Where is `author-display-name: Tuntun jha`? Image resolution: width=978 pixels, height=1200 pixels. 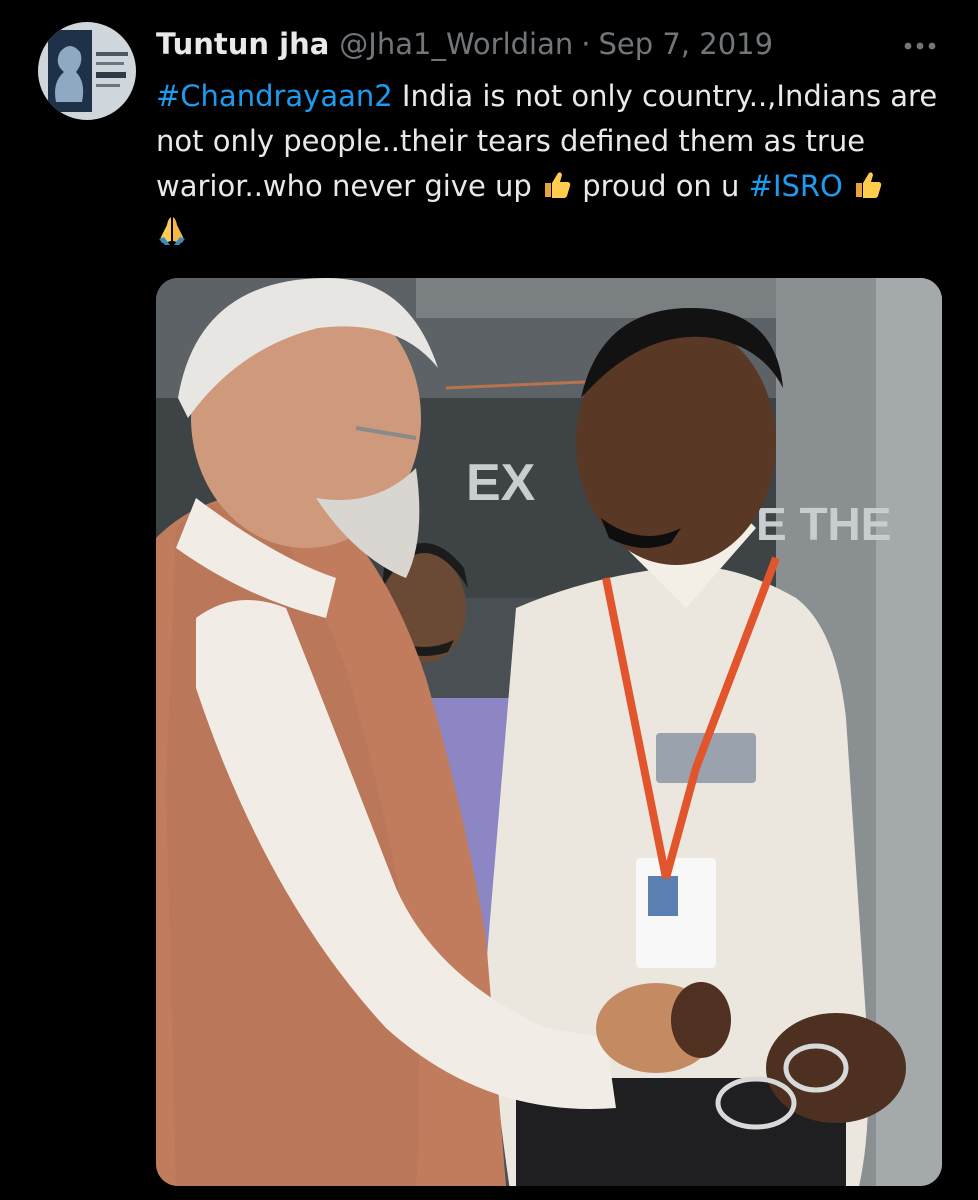
author-display-name: Tuntun jha is located at coordinates (242, 44).